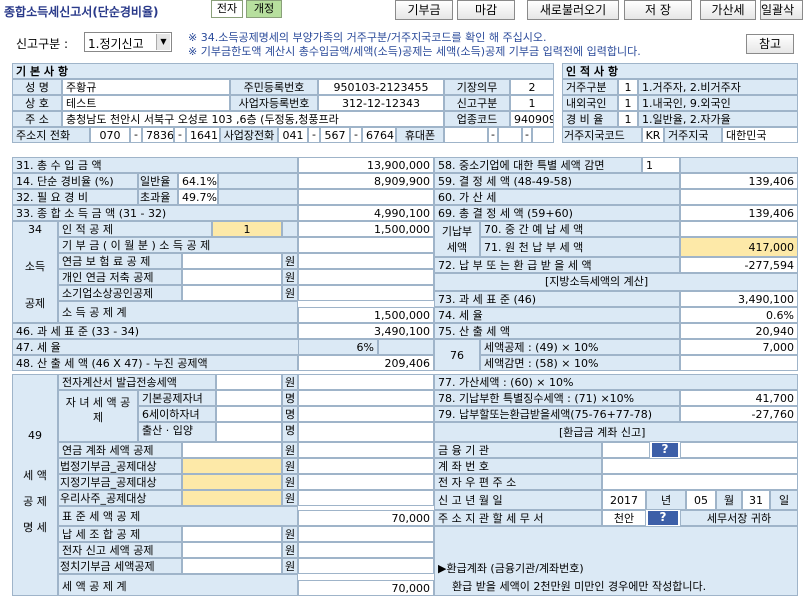 This screenshot has height=602, width=803. What do you see at coordinates (247, 229) in the screenshot?
I see `personal-count-field: 1` at bounding box center [247, 229].